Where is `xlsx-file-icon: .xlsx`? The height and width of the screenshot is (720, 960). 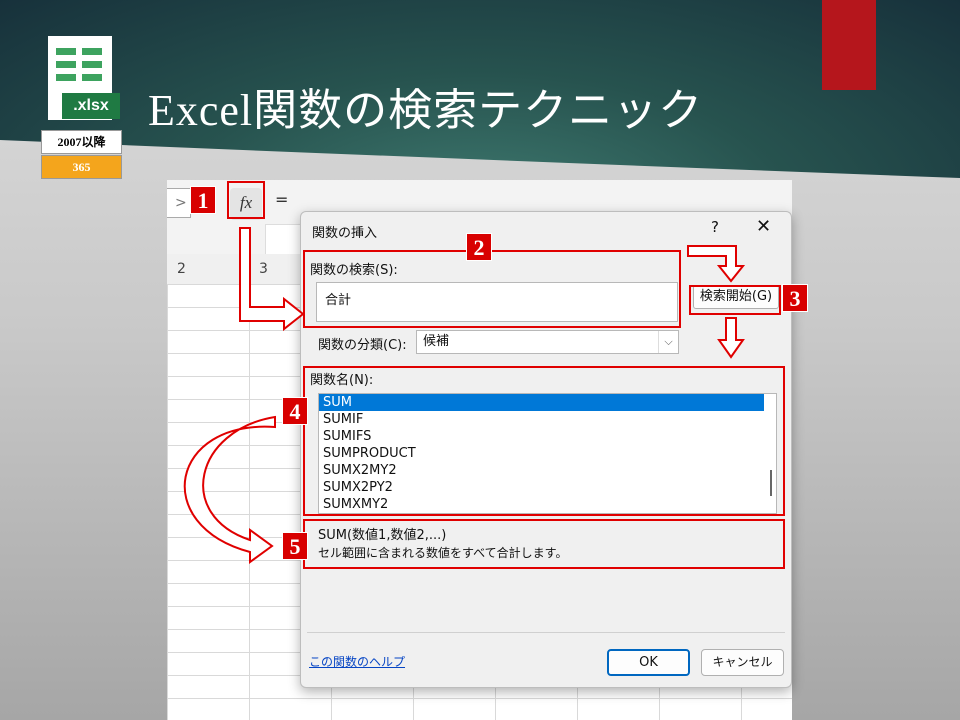
xlsx-file-icon: .xlsx is located at coordinates (84, 78).